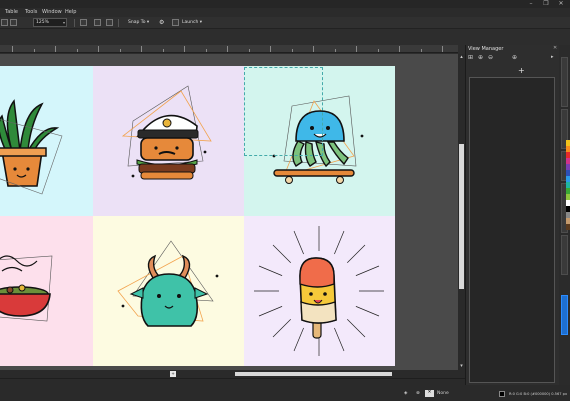 The height and width of the screenshot is (401, 570). I want to click on zoom-level-value: 125%, so click(42, 22).